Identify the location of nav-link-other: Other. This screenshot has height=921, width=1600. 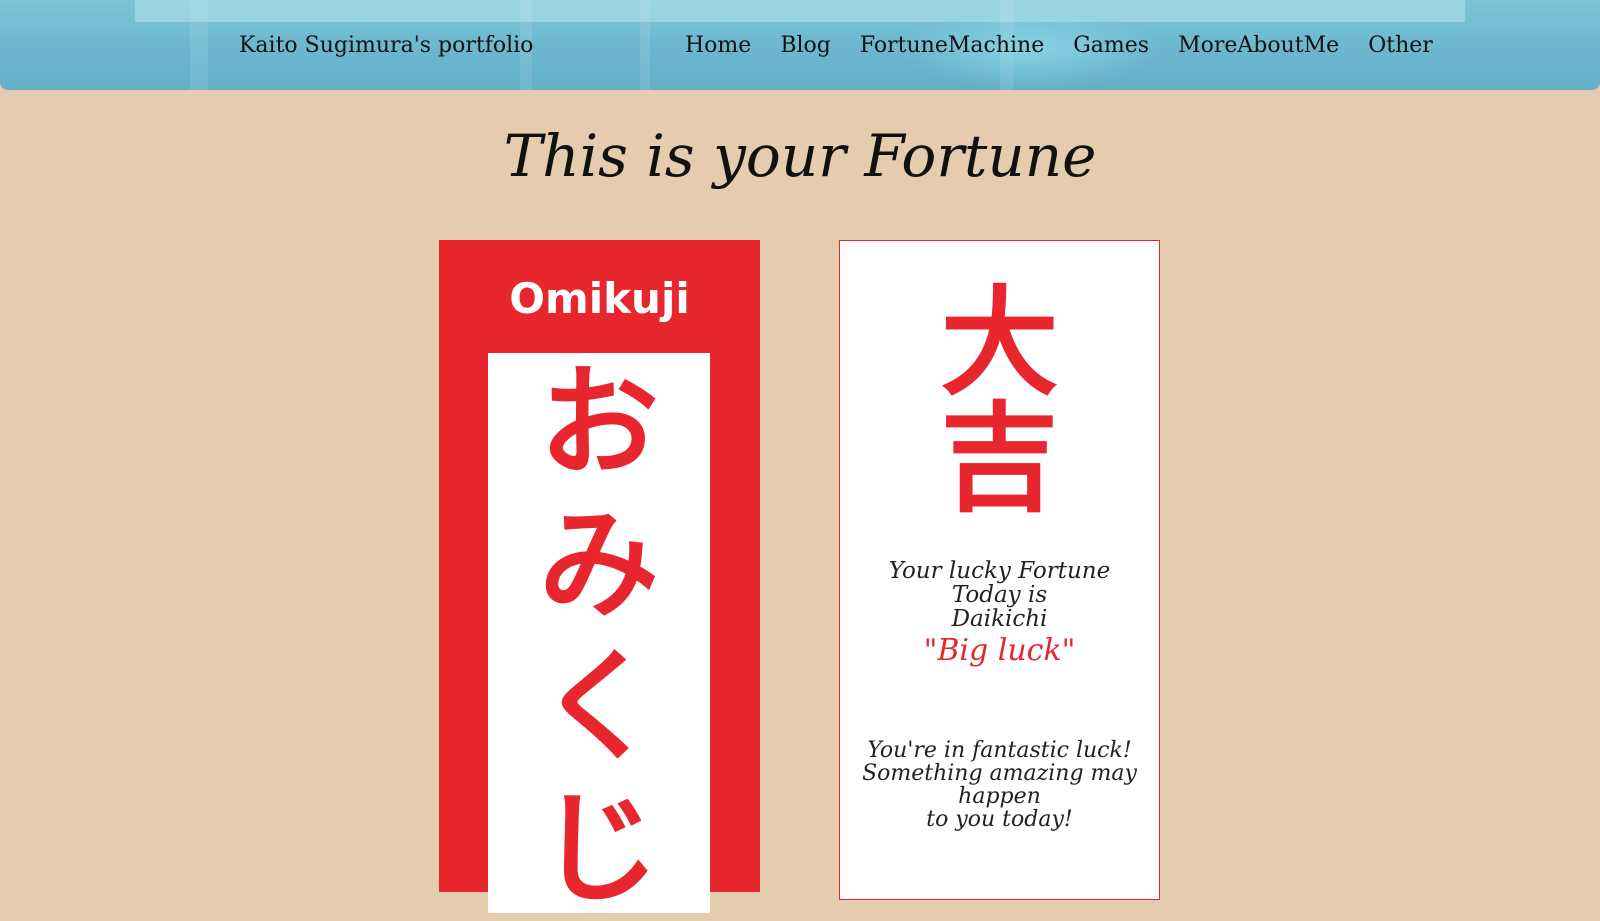
(1400, 45).